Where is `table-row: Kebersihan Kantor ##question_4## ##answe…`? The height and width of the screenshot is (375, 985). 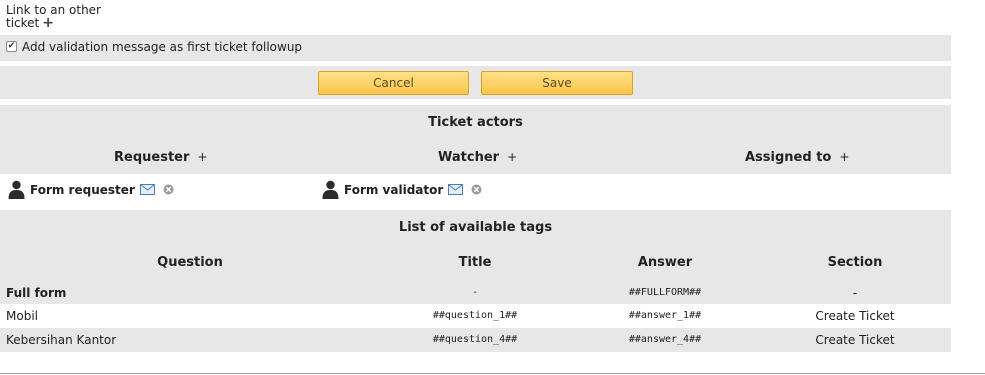 table-row: Kebersihan Kantor ##question_4## ##answe… is located at coordinates (475, 340).